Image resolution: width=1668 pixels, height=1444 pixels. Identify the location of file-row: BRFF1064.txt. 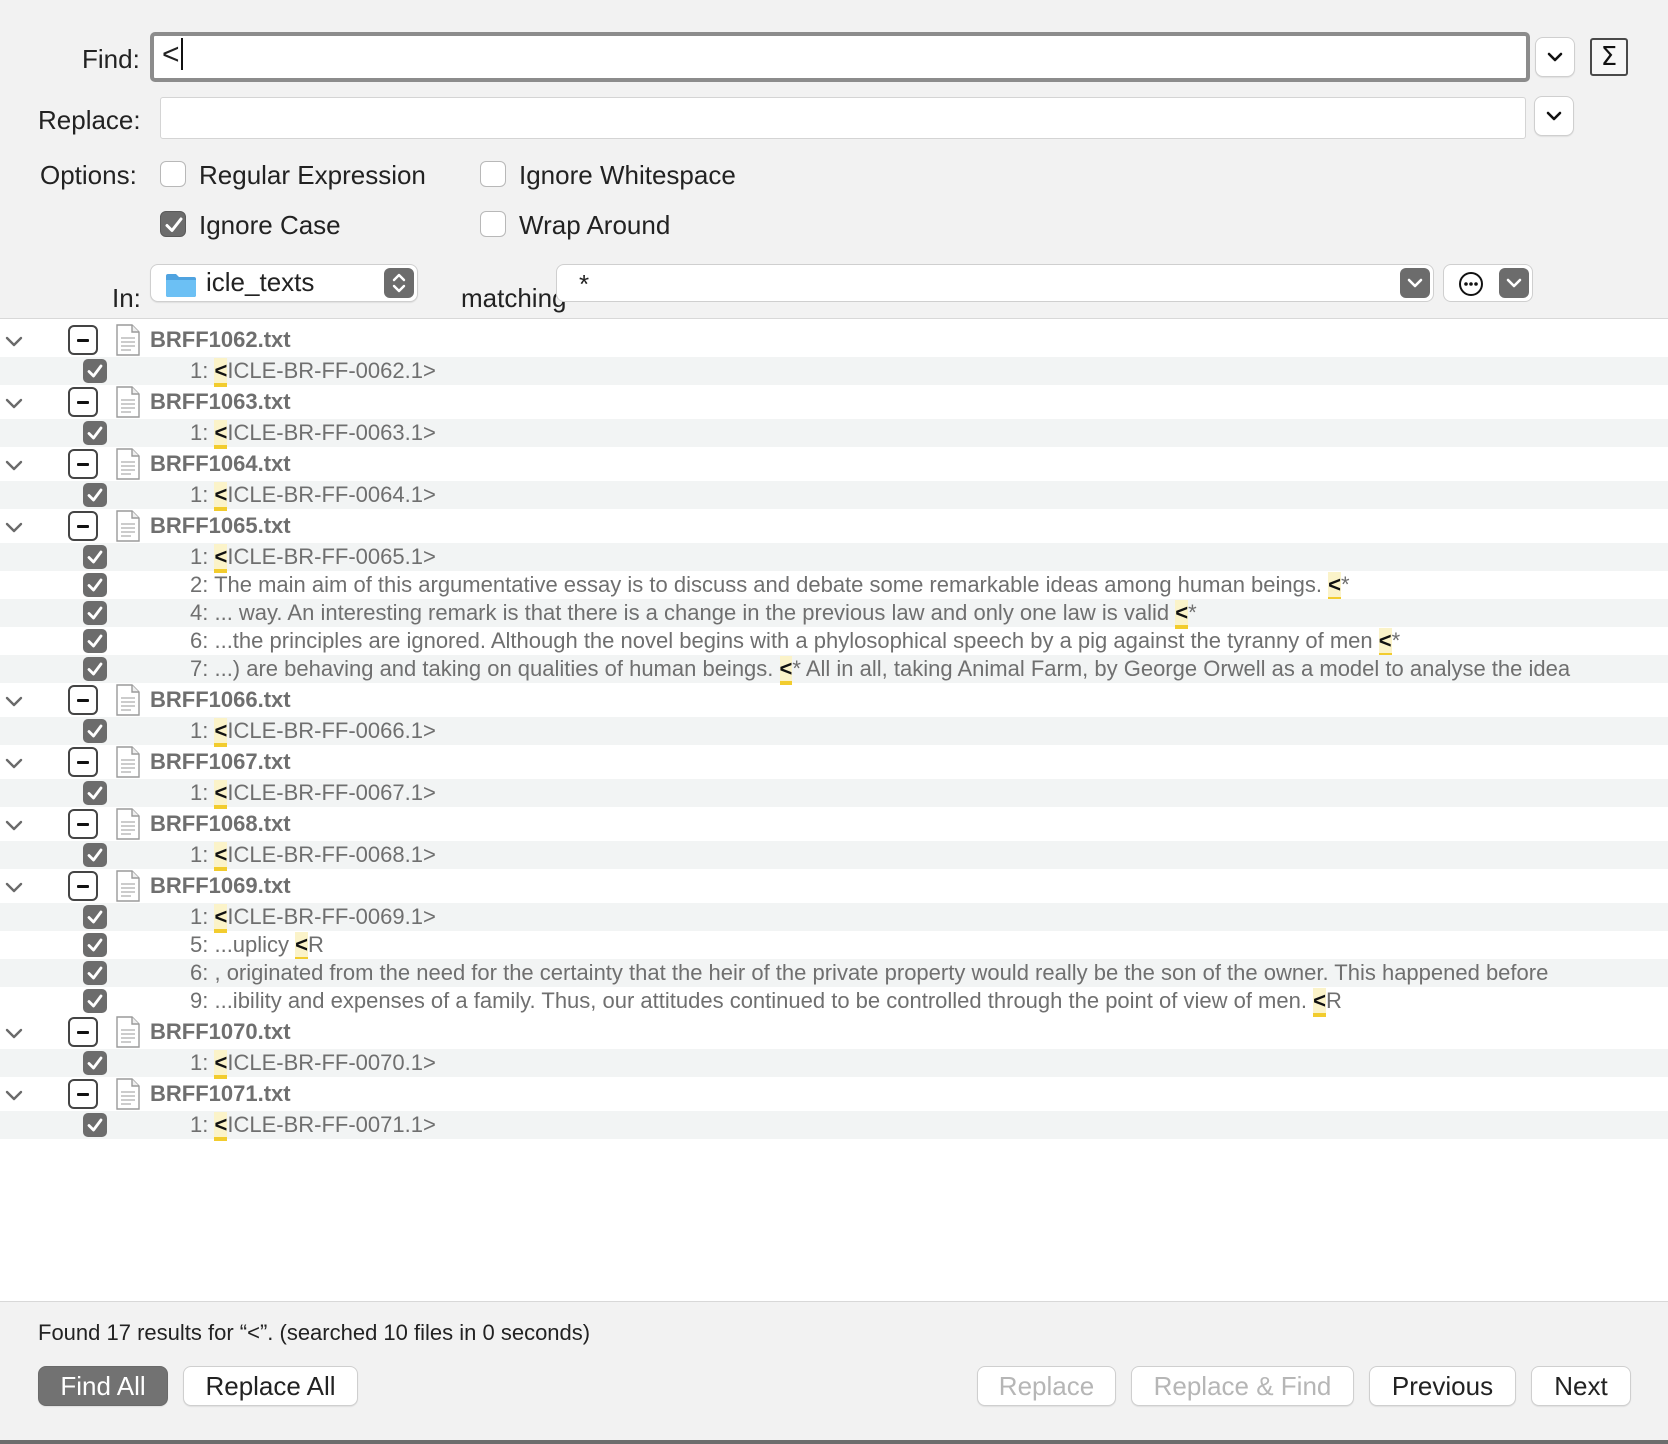
(834, 464).